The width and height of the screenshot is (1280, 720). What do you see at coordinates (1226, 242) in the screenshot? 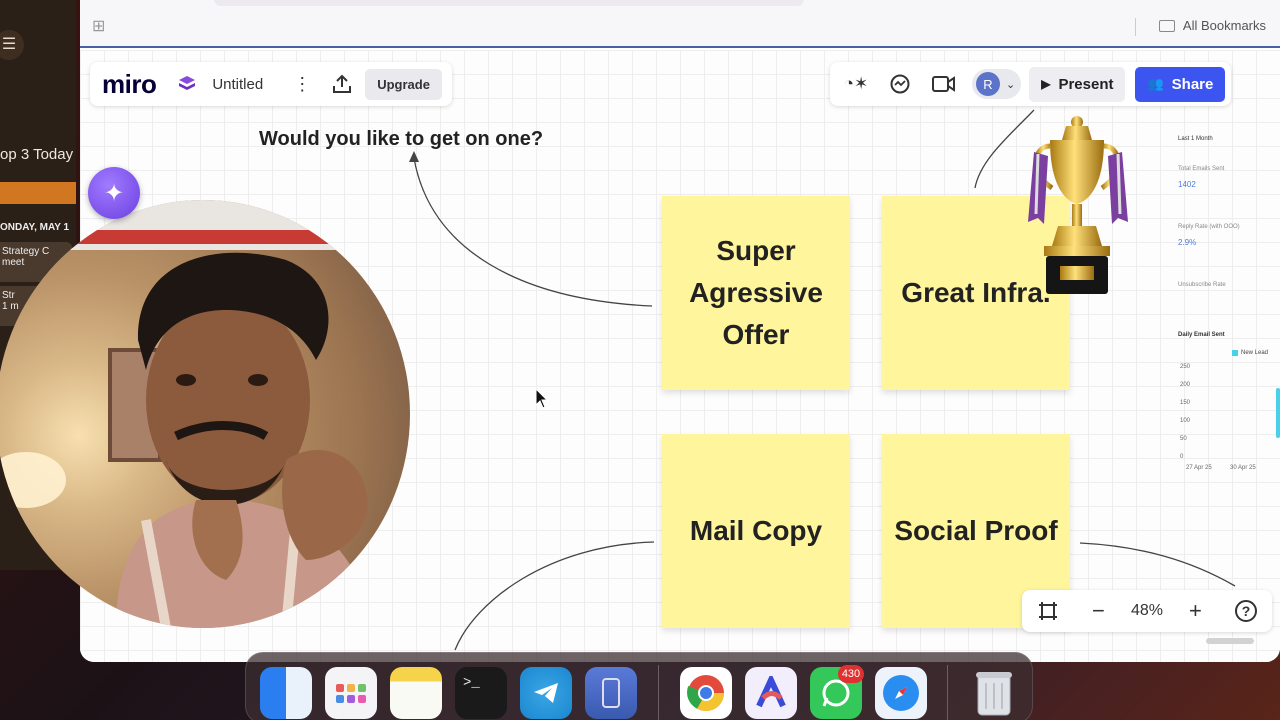
I see `metric-card: Reply Rate (with OOO) 2.9%` at bounding box center [1226, 242].